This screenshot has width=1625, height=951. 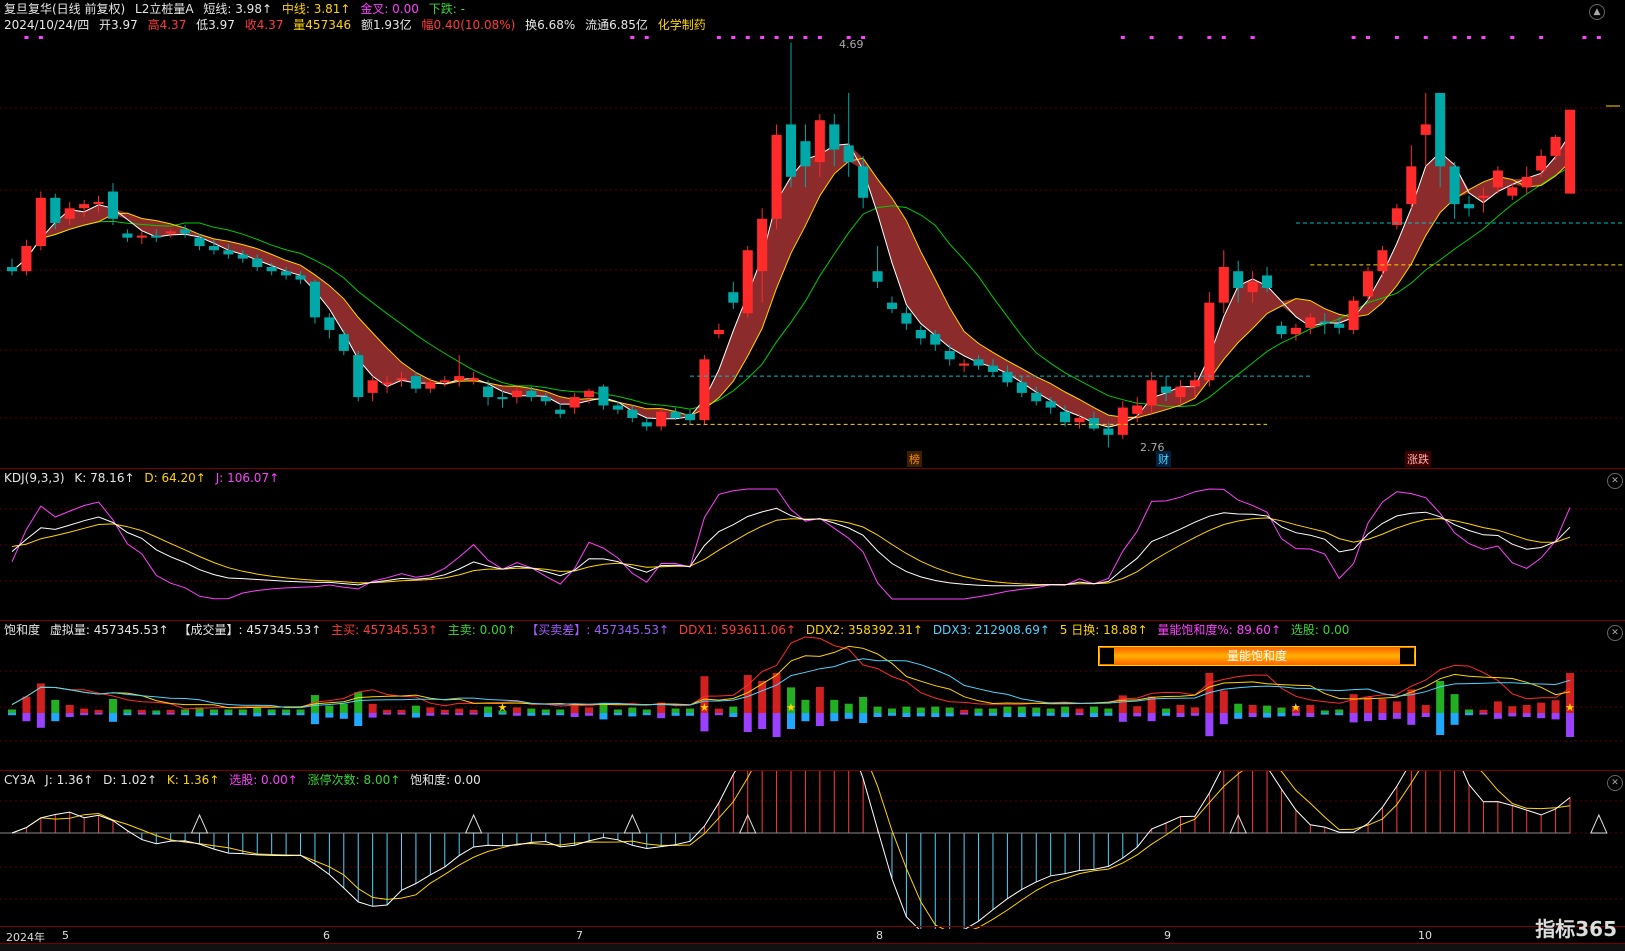 I want to click on tag-zhangdie: 涨跌, so click(x=1418, y=459).